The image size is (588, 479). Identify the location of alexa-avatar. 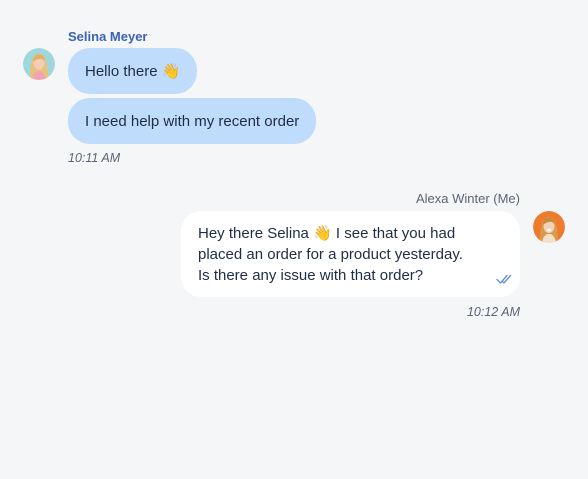
(549, 227).